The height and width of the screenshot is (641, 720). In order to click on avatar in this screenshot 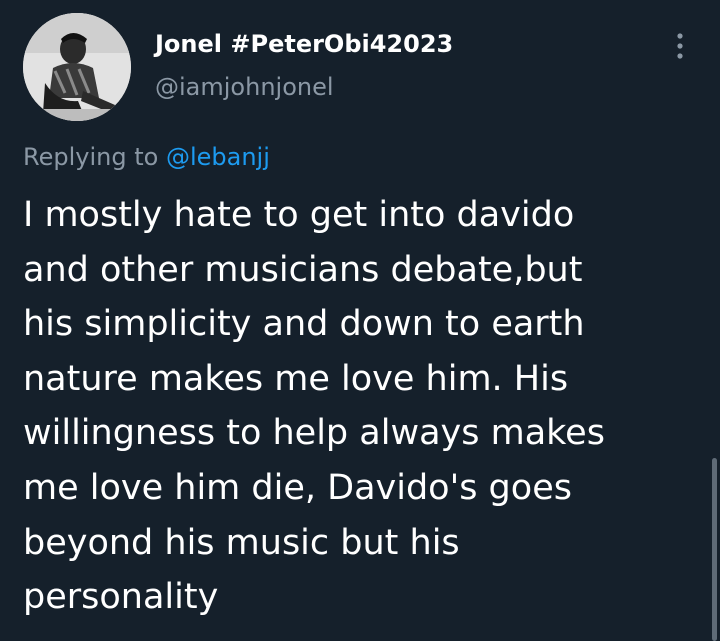, I will do `click(77, 67)`.